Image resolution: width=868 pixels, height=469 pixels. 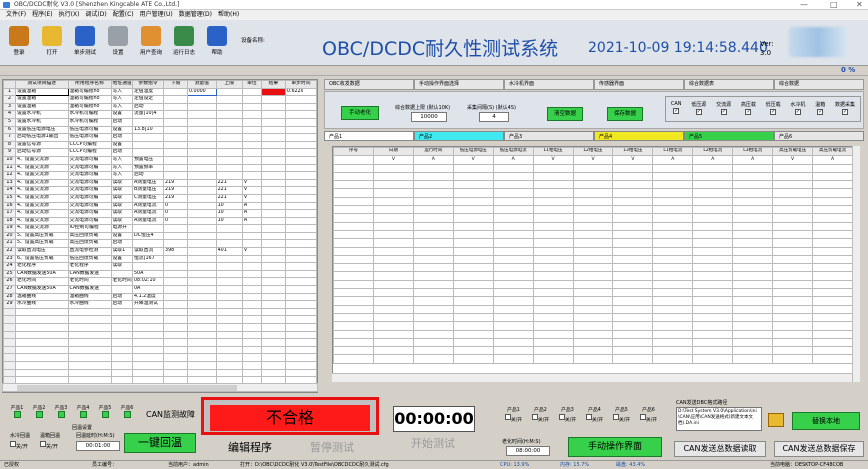 What do you see at coordinates (592, 377) in the screenshot?
I see `right-horizontal-scrollbar` at bounding box center [592, 377].